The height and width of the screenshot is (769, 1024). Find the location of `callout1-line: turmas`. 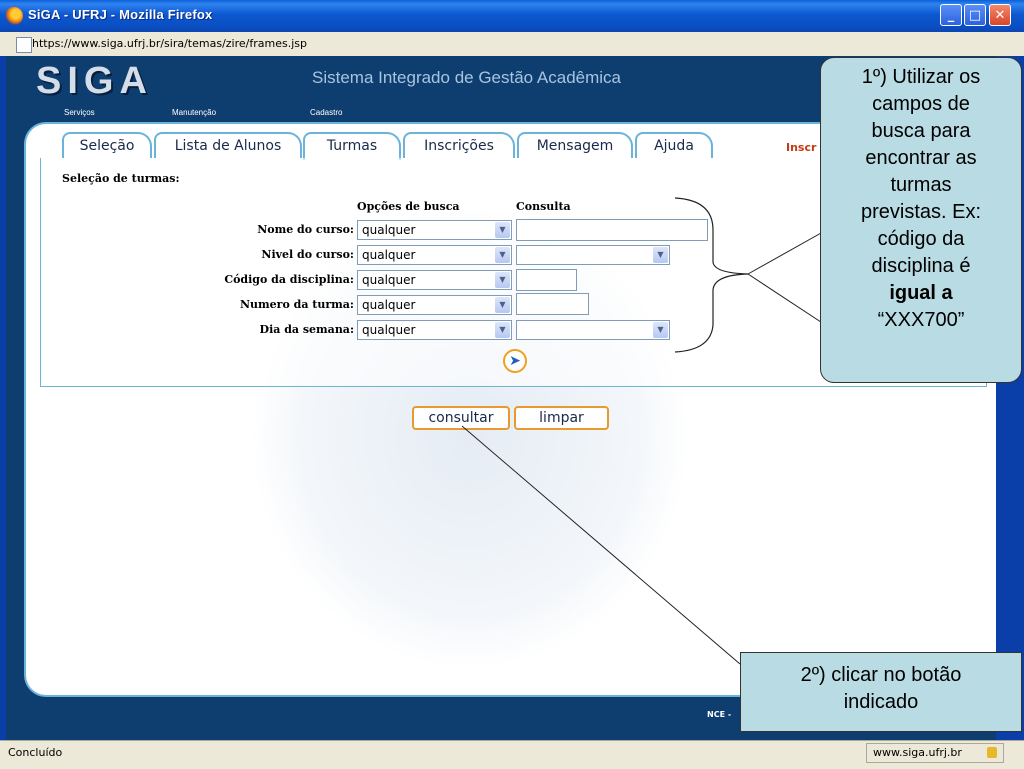

callout1-line: turmas is located at coordinates (921, 185).